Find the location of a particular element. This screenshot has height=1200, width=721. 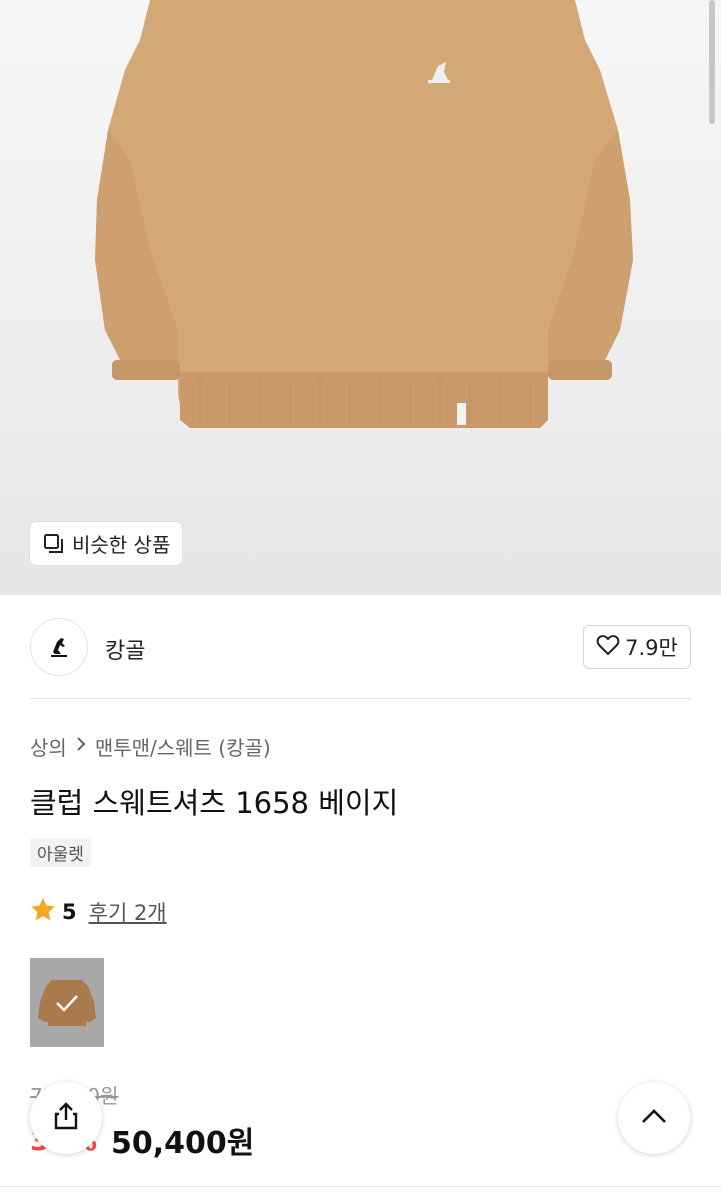

kangol-logo is located at coordinates (59, 647).